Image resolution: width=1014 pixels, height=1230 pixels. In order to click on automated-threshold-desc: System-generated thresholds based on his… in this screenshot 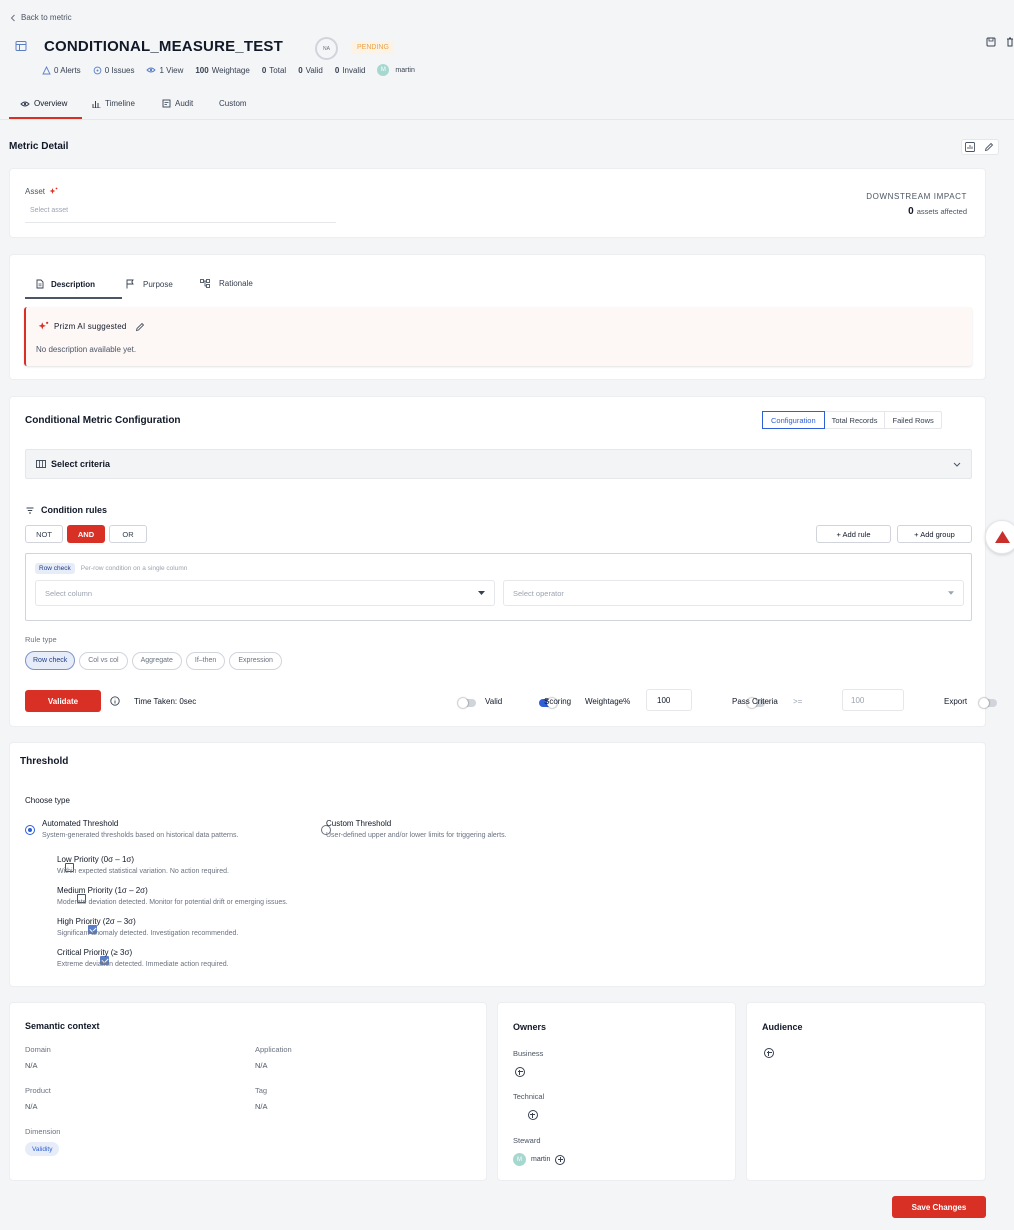, I will do `click(140, 835)`.